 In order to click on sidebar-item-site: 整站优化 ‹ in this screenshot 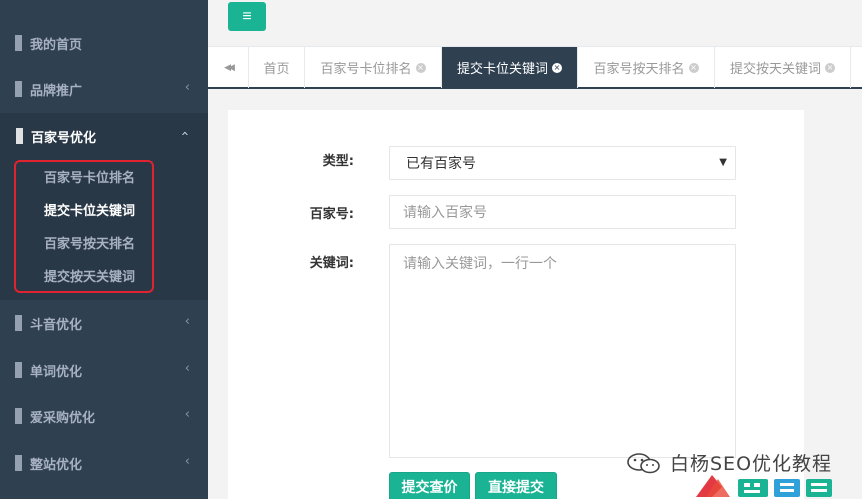, I will do `click(104, 463)`.